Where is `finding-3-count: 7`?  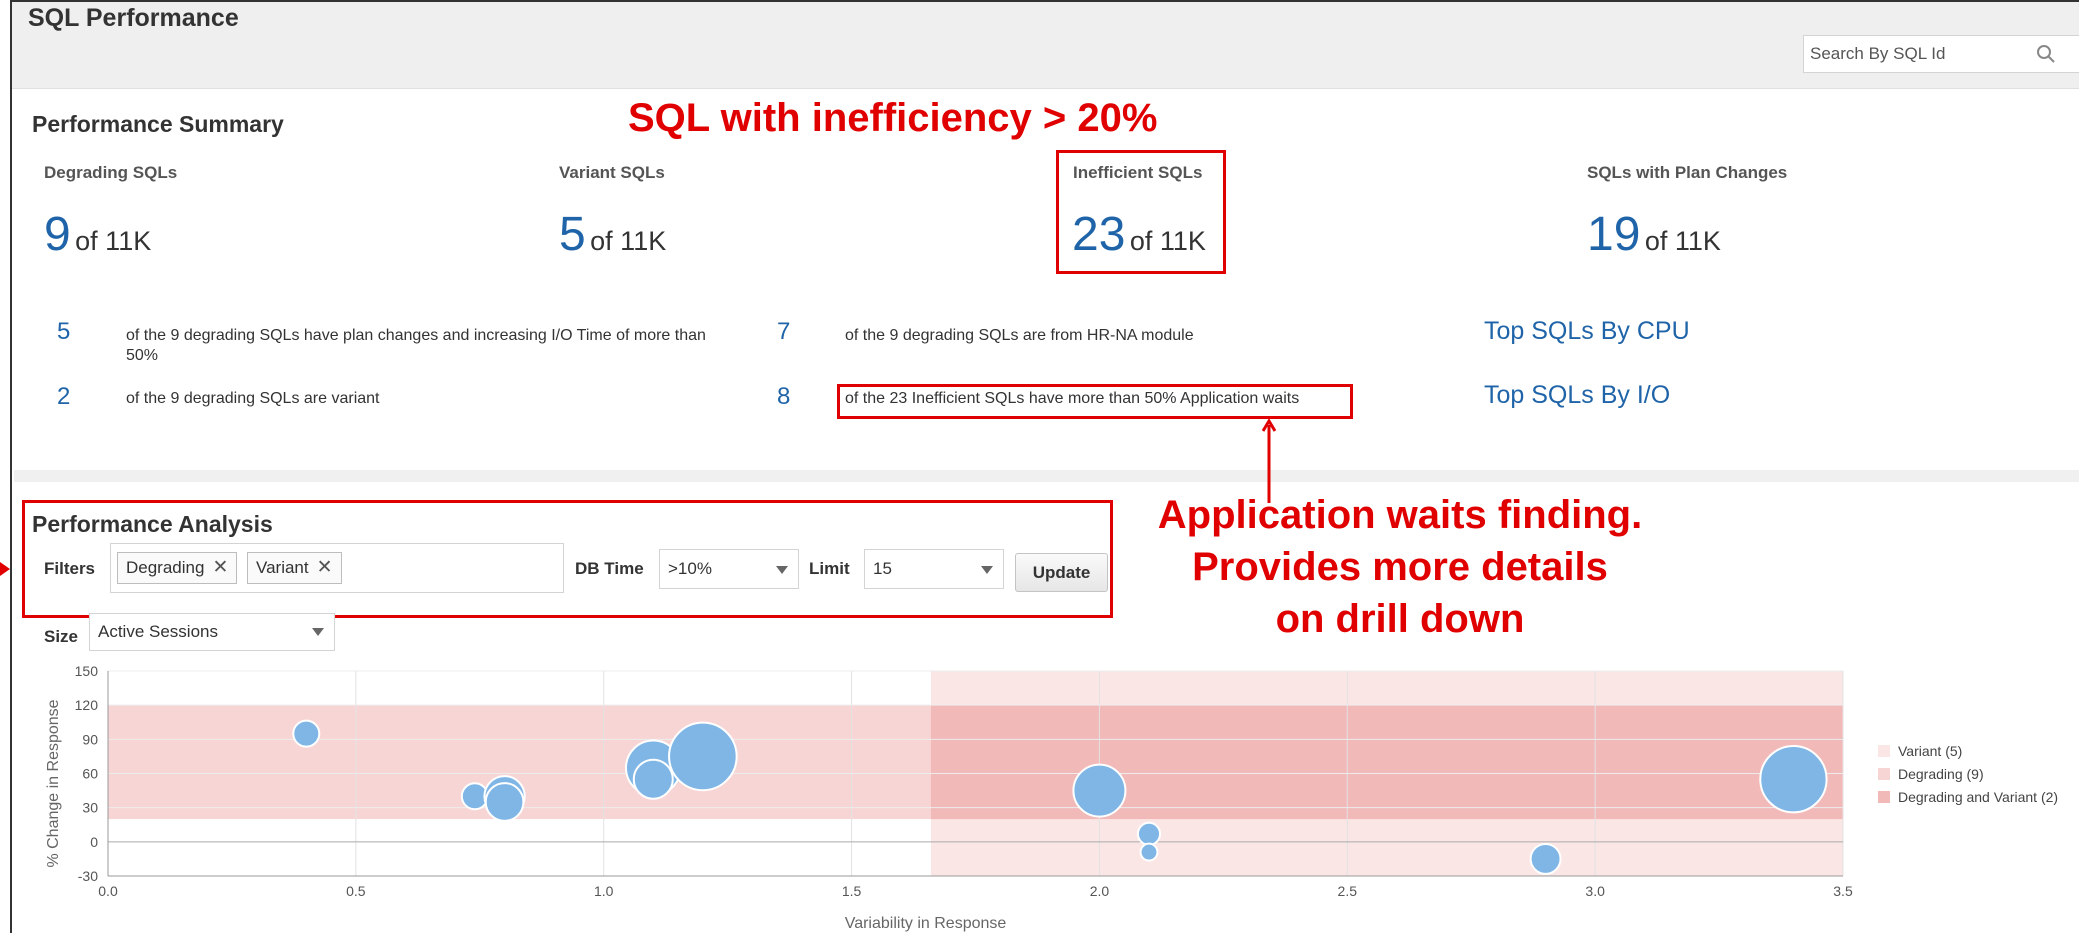
finding-3-count: 7 is located at coordinates (783, 332).